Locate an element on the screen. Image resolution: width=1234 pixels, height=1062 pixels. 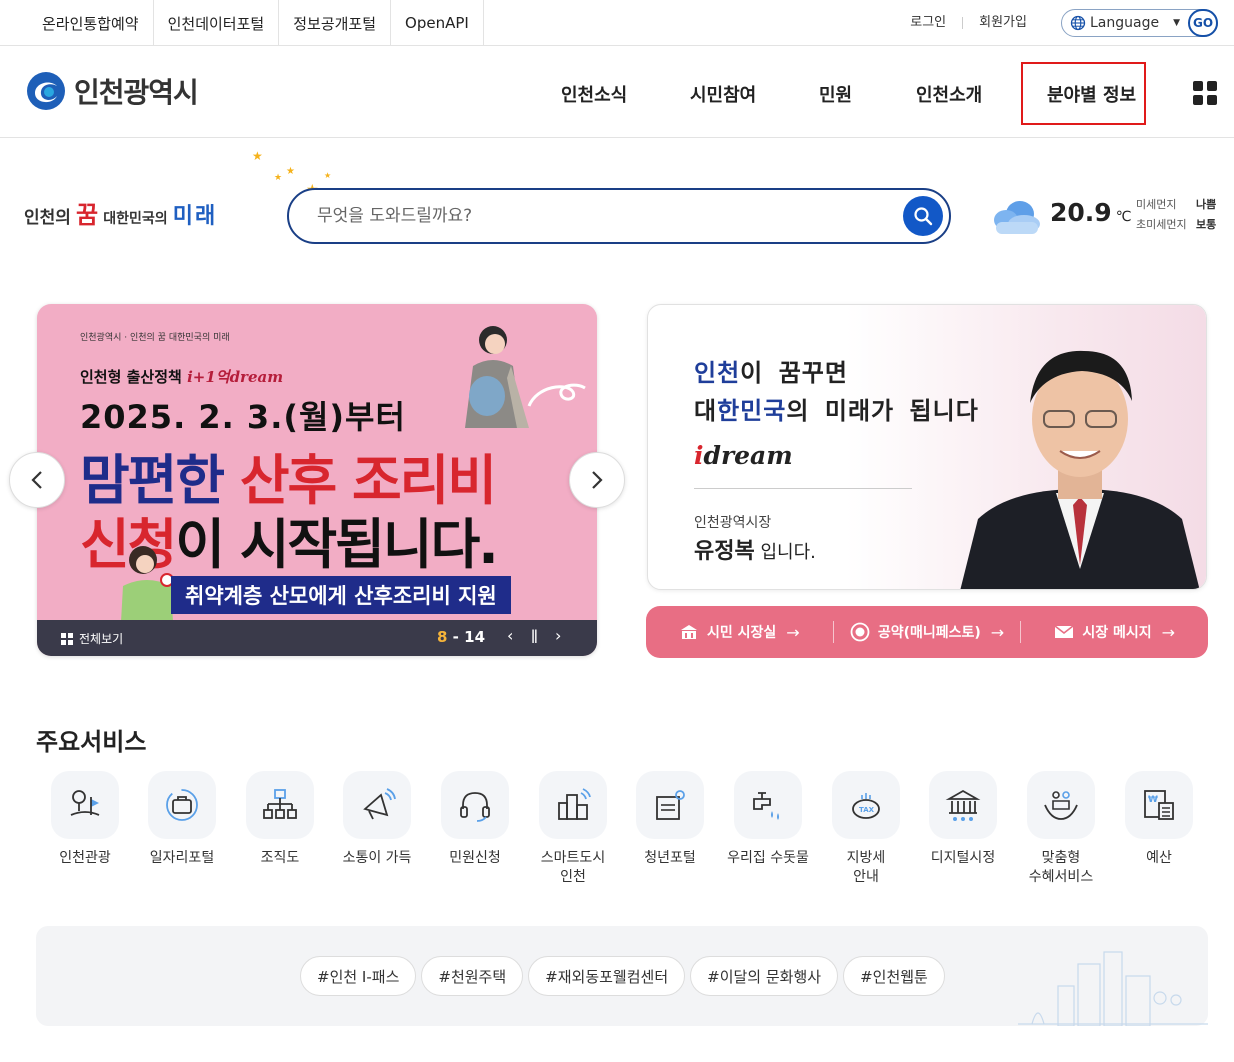
service-incheon-tour: 인천관광 is located at coordinates (85, 819).